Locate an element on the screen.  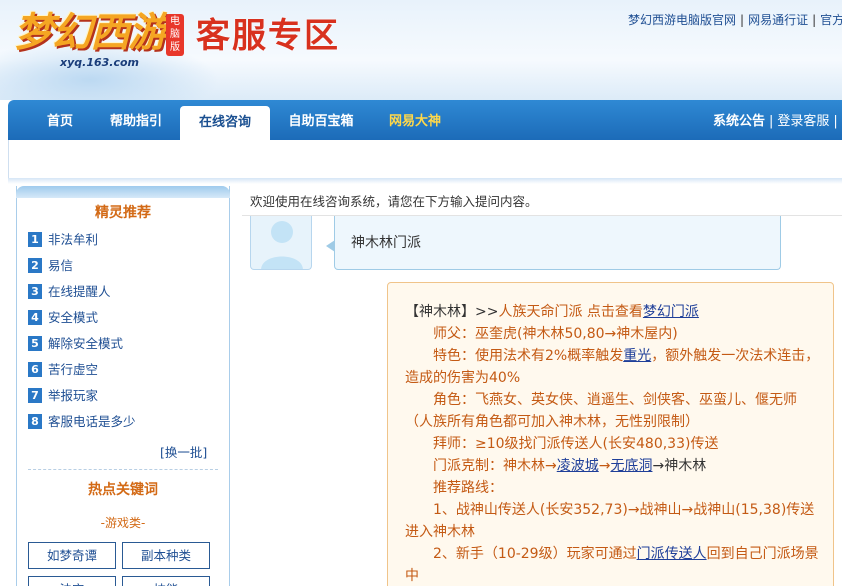
answer-counter-arrow: → is located at coordinates (604, 466).